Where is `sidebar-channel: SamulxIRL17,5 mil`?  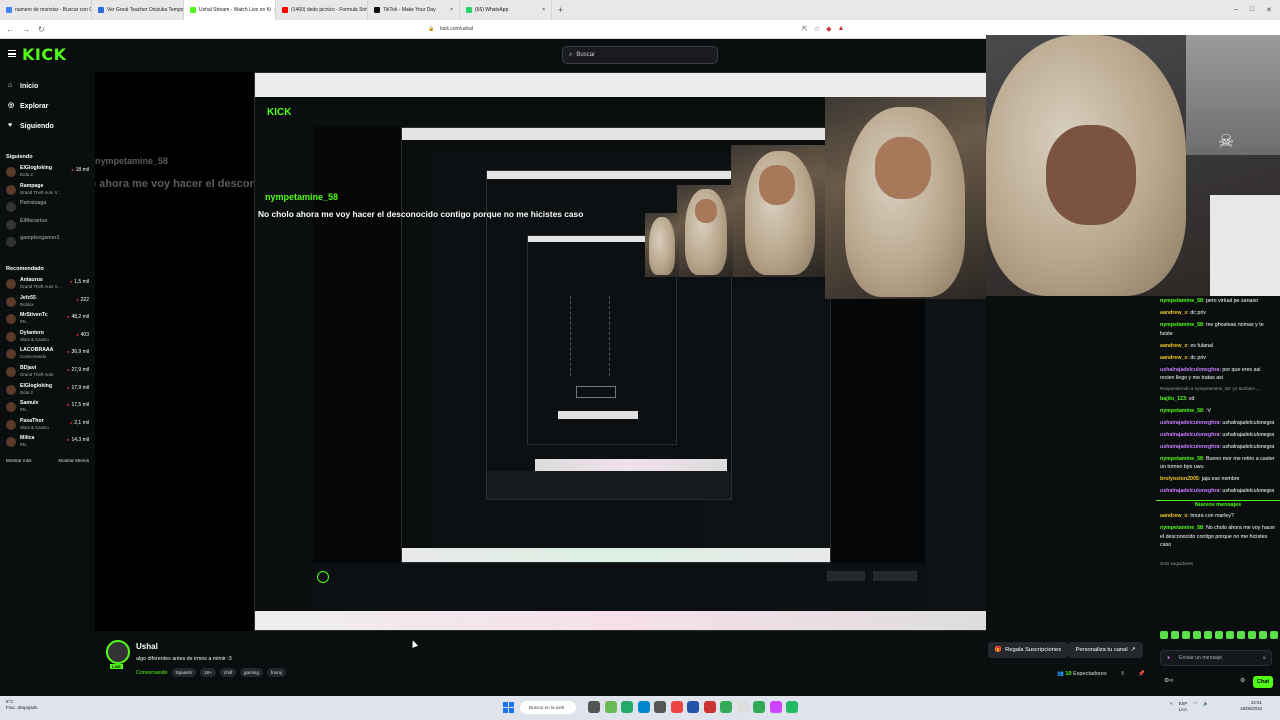
sidebar-channel: SamulxIRL17,5 mil is located at coordinates (47, 408).